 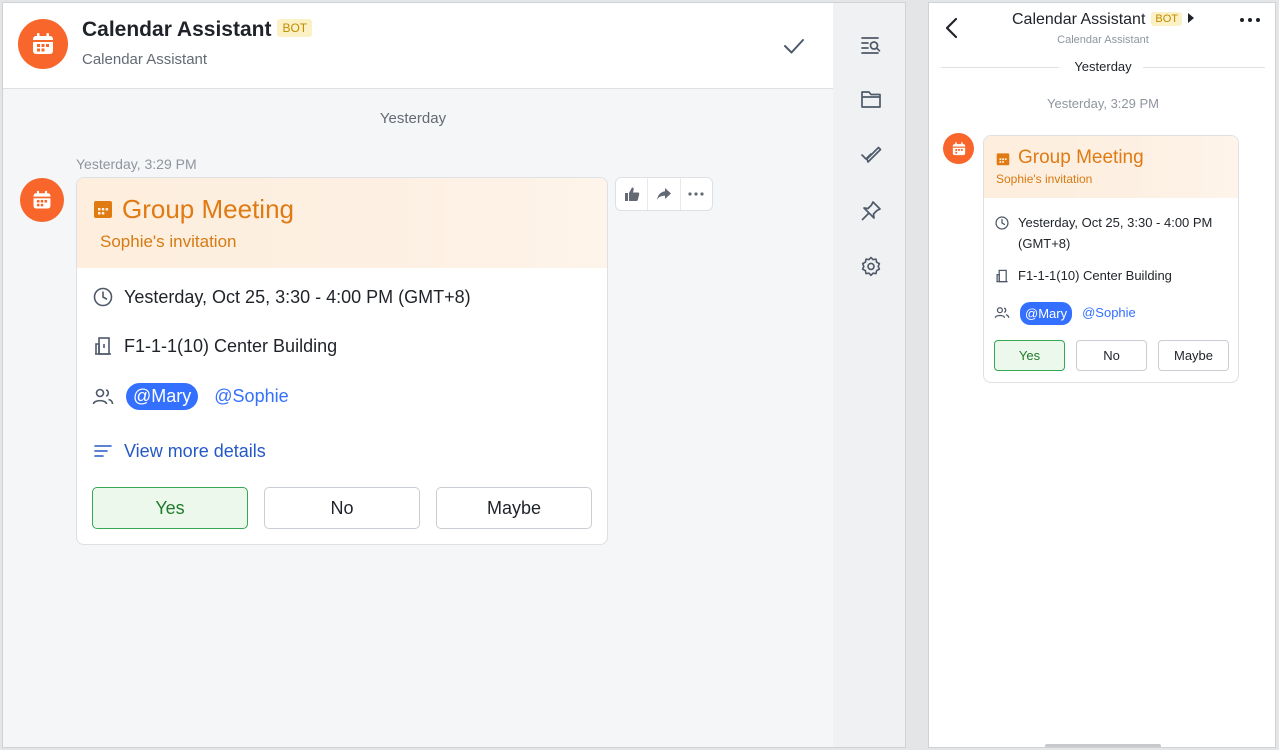 I want to click on expand-arrow-icon, so click(x=1191, y=17).